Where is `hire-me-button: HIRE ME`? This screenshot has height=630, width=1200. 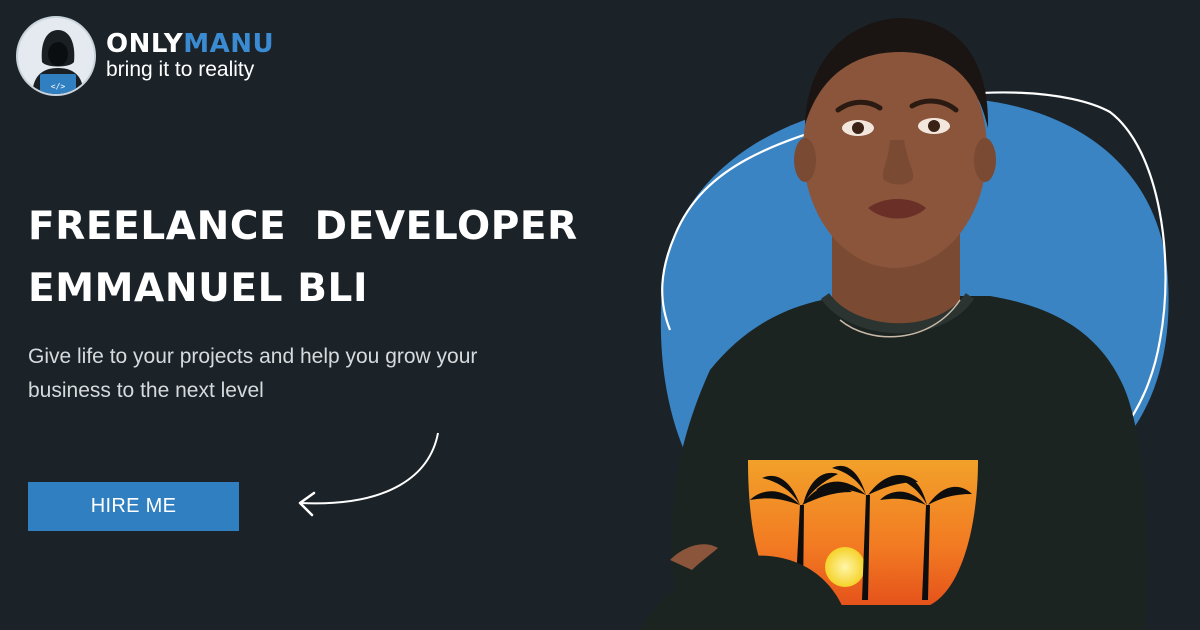 hire-me-button: HIRE ME is located at coordinates (133, 506).